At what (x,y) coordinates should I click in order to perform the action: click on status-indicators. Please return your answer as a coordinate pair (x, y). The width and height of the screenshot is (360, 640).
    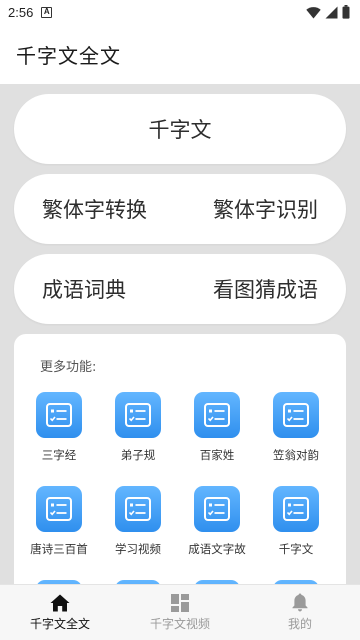
    Looking at the image, I should click on (328, 12).